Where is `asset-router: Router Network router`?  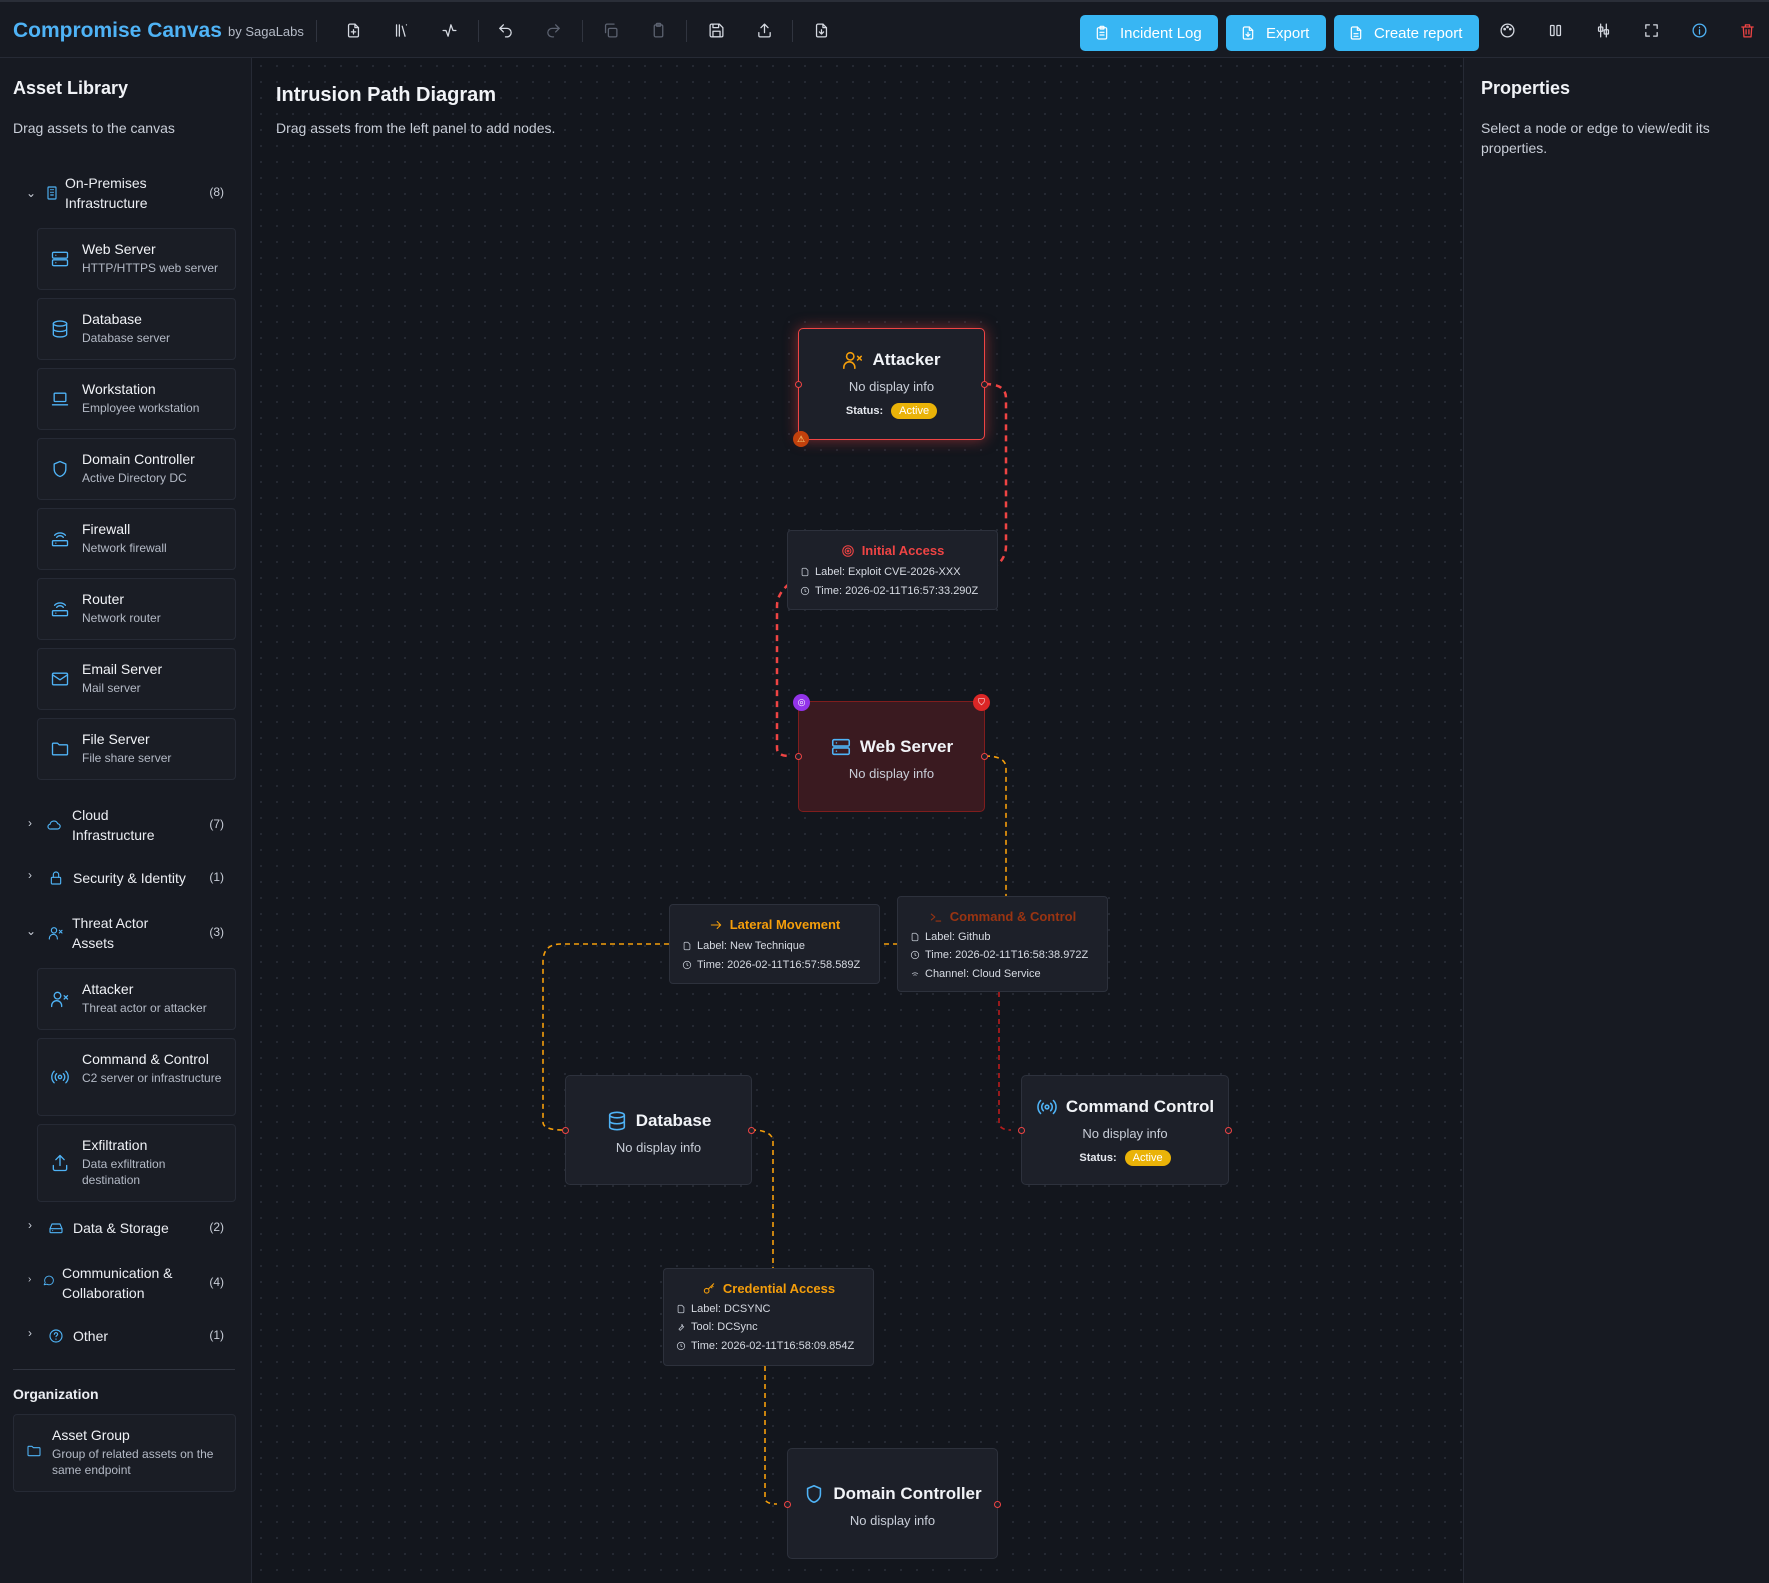 asset-router: Router Network router is located at coordinates (136, 609).